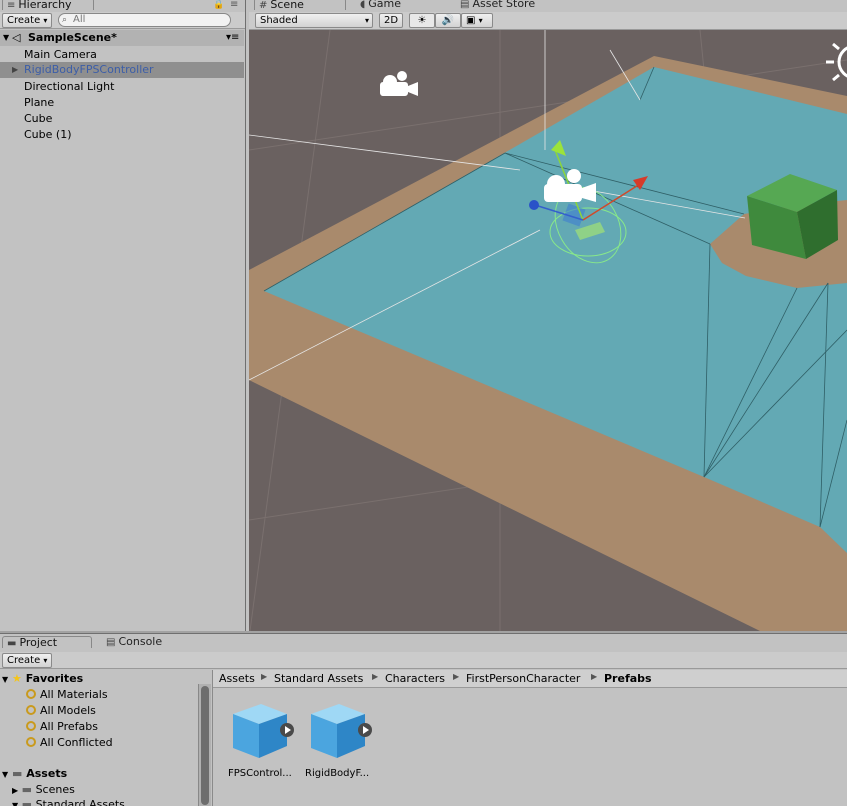  I want to click on tab-hierarchy-label: Hierarchy, so click(45, 5).